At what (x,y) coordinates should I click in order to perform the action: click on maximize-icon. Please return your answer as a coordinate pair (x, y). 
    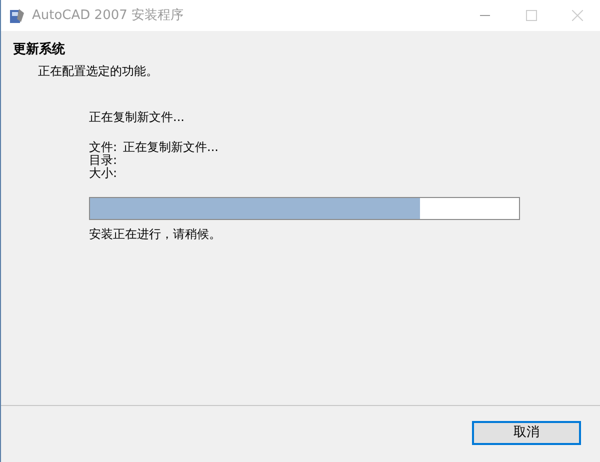
    Looking at the image, I should click on (531, 15).